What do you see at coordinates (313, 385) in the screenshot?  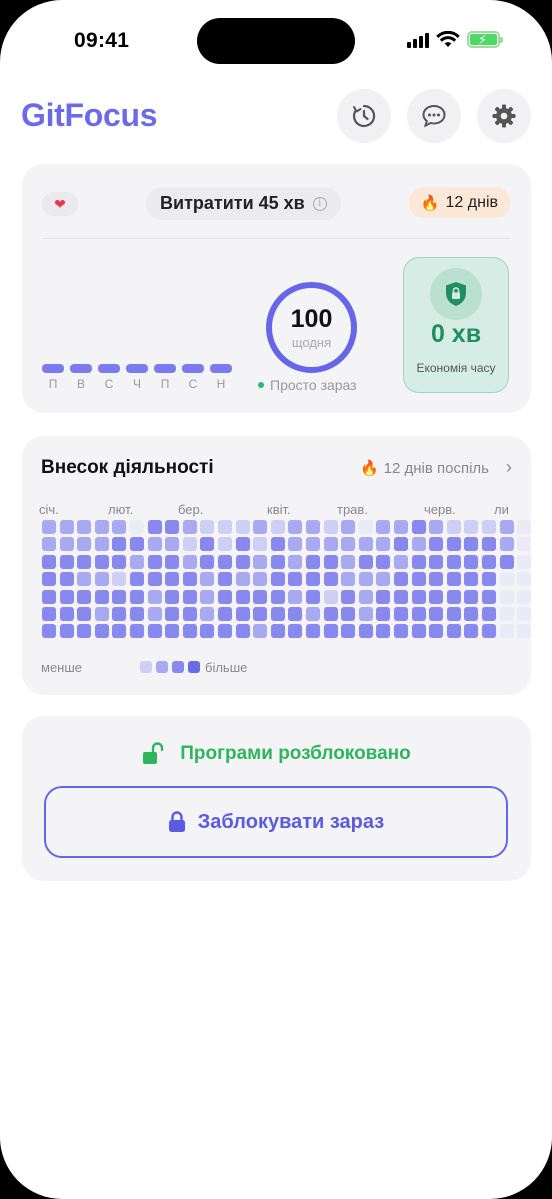 I see `now-label: Просто зараз` at bounding box center [313, 385].